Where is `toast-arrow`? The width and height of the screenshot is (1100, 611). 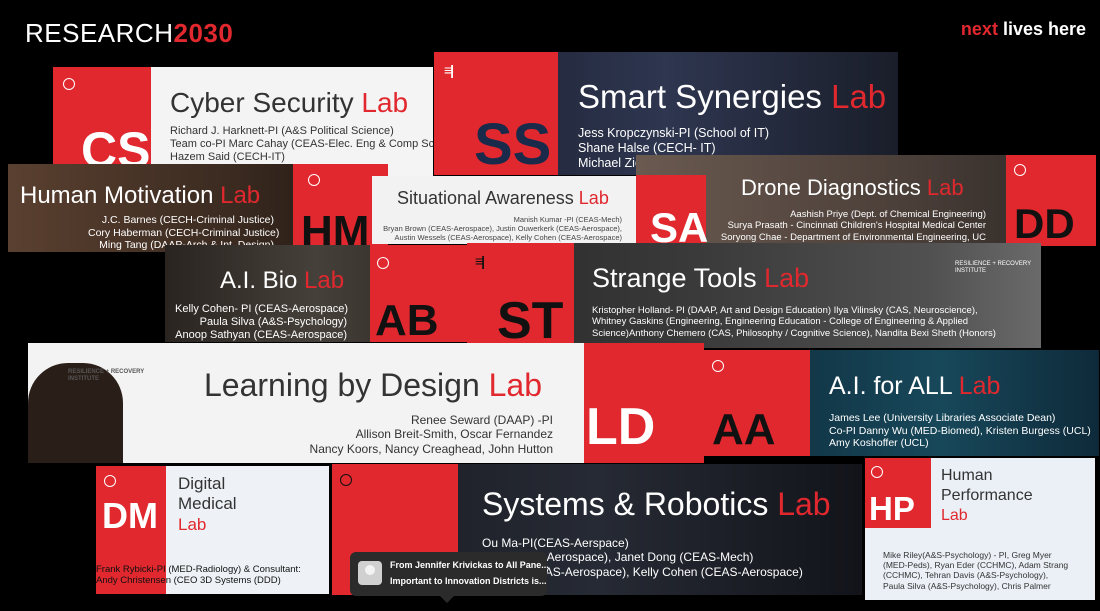
toast-arrow is located at coordinates (447, 599).